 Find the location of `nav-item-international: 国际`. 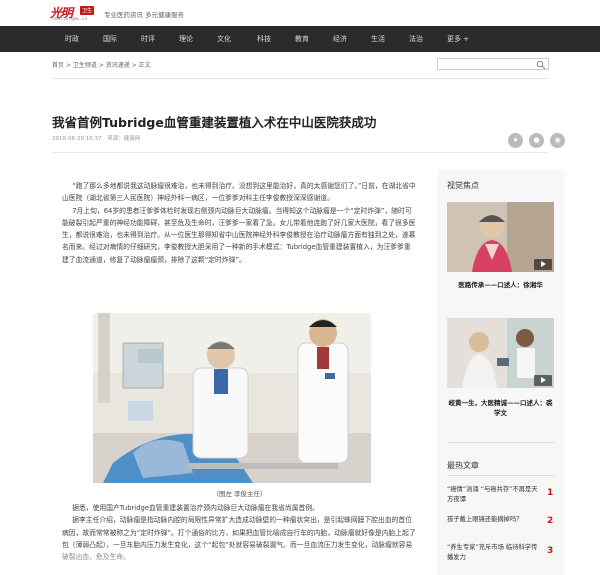

nav-item-international: 国际 is located at coordinates (110, 39).